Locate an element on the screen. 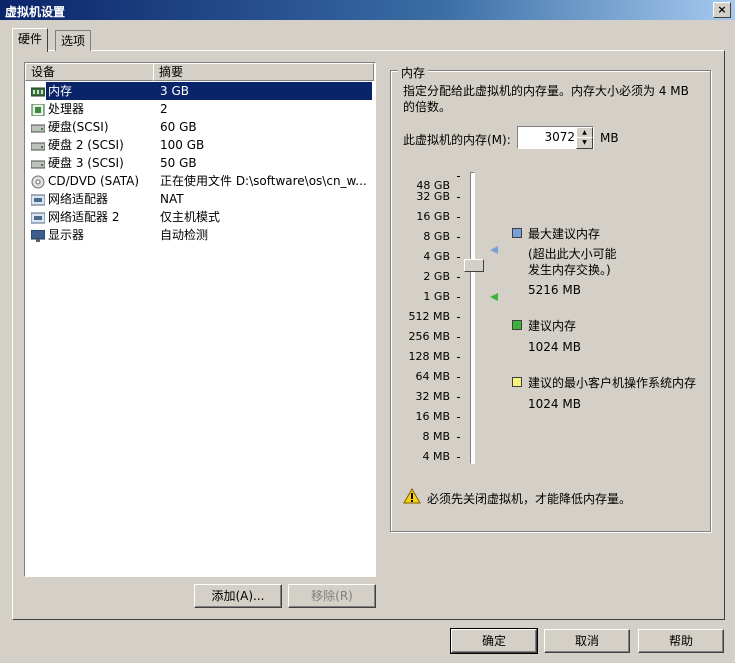  tab-hardware: 硬件 is located at coordinates (30, 40).